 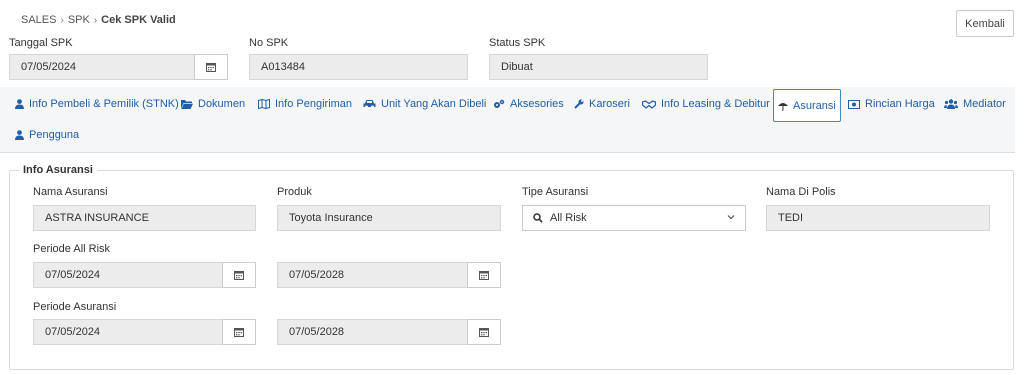 I want to click on car-icon, so click(x=369, y=104).